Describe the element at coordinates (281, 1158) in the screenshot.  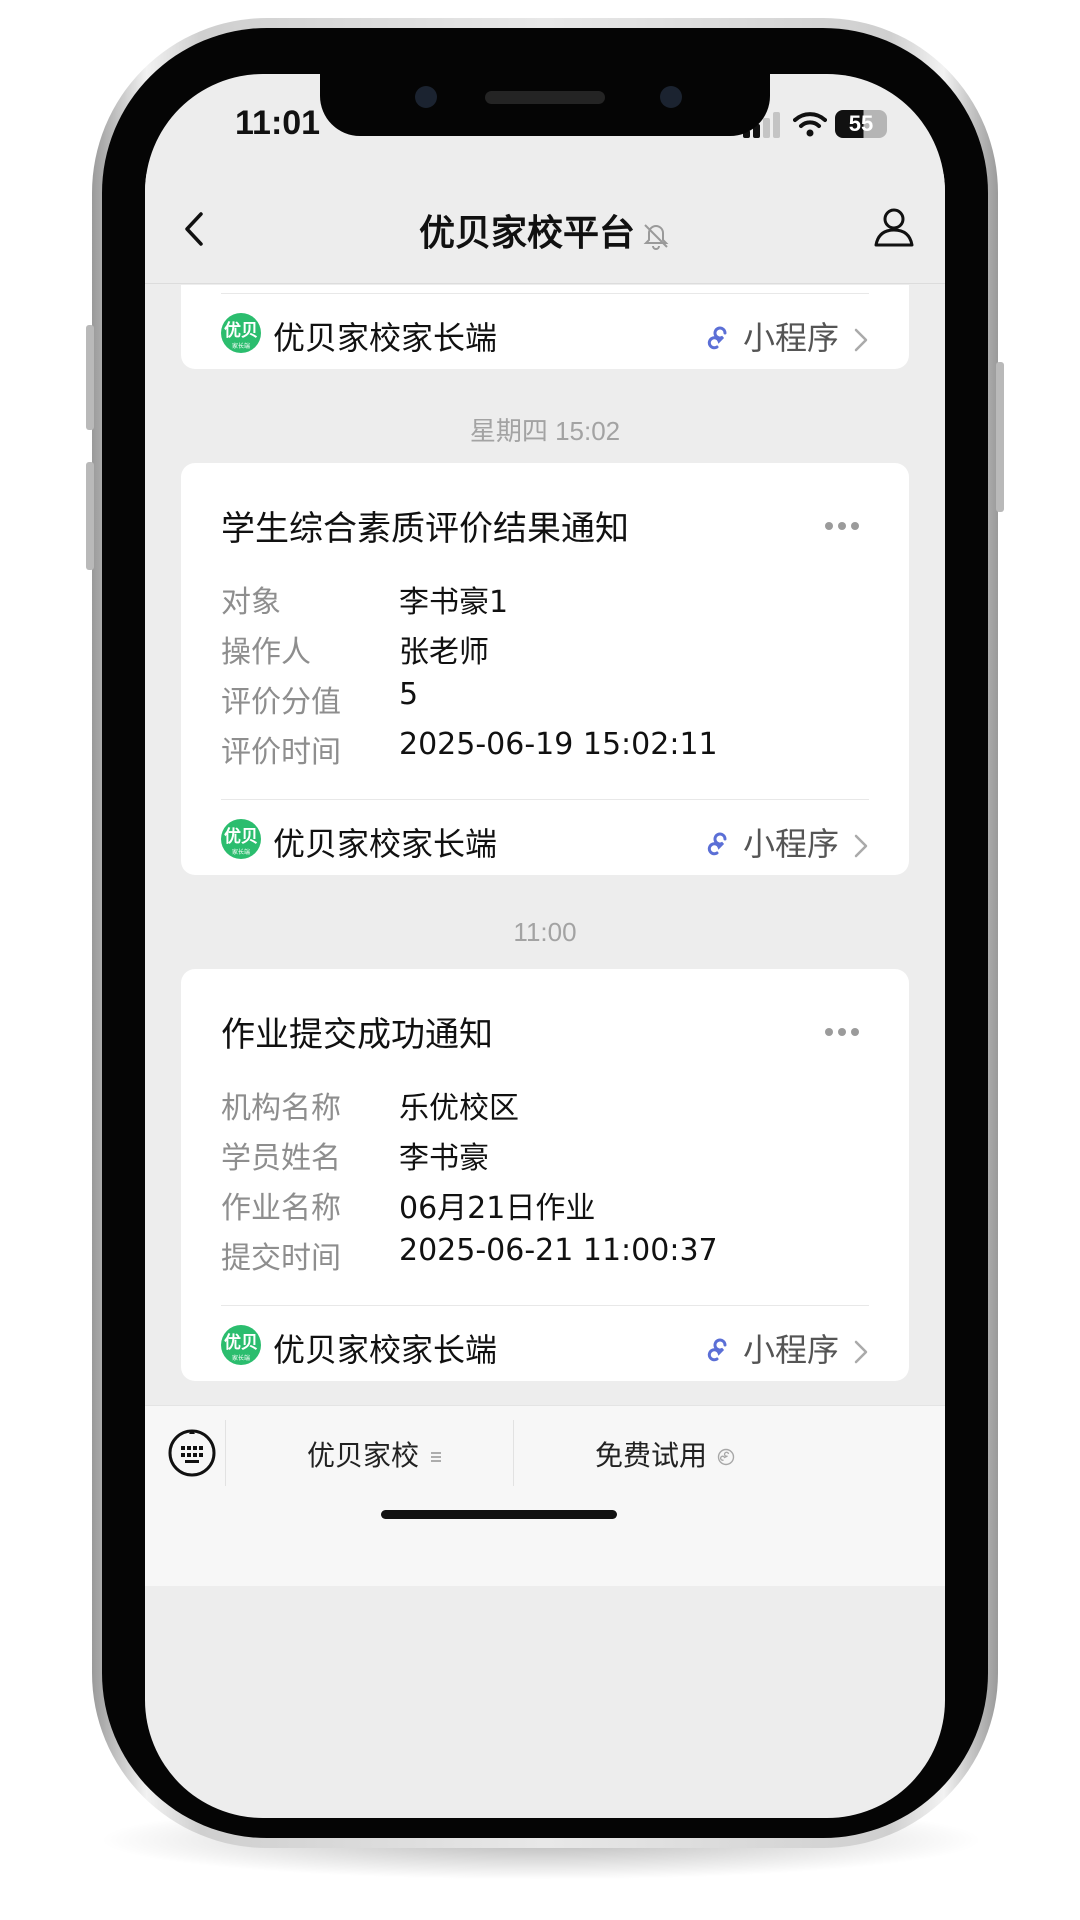
I see `field-label: 学员姓名` at that location.